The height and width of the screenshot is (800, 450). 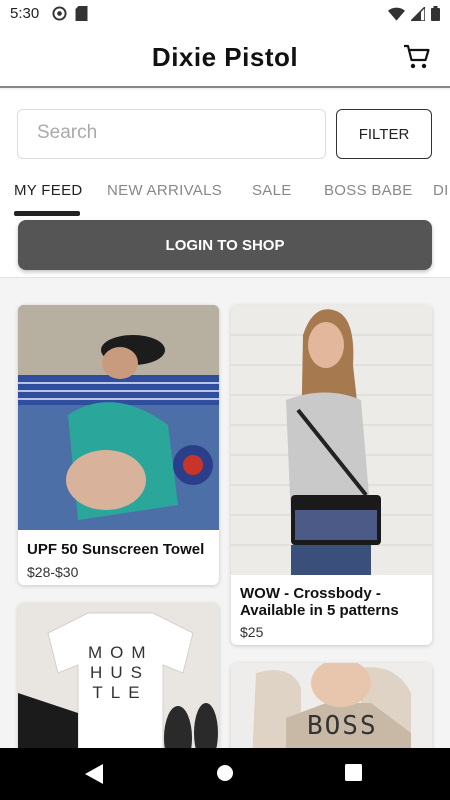 What do you see at coordinates (171, 134) in the screenshot?
I see `search-input: Search` at bounding box center [171, 134].